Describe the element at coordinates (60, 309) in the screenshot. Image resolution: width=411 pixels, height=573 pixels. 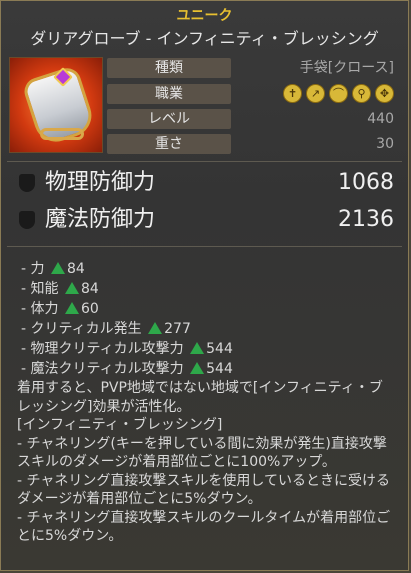
I see `stat-bonus-vit: - 体力 60` at that location.